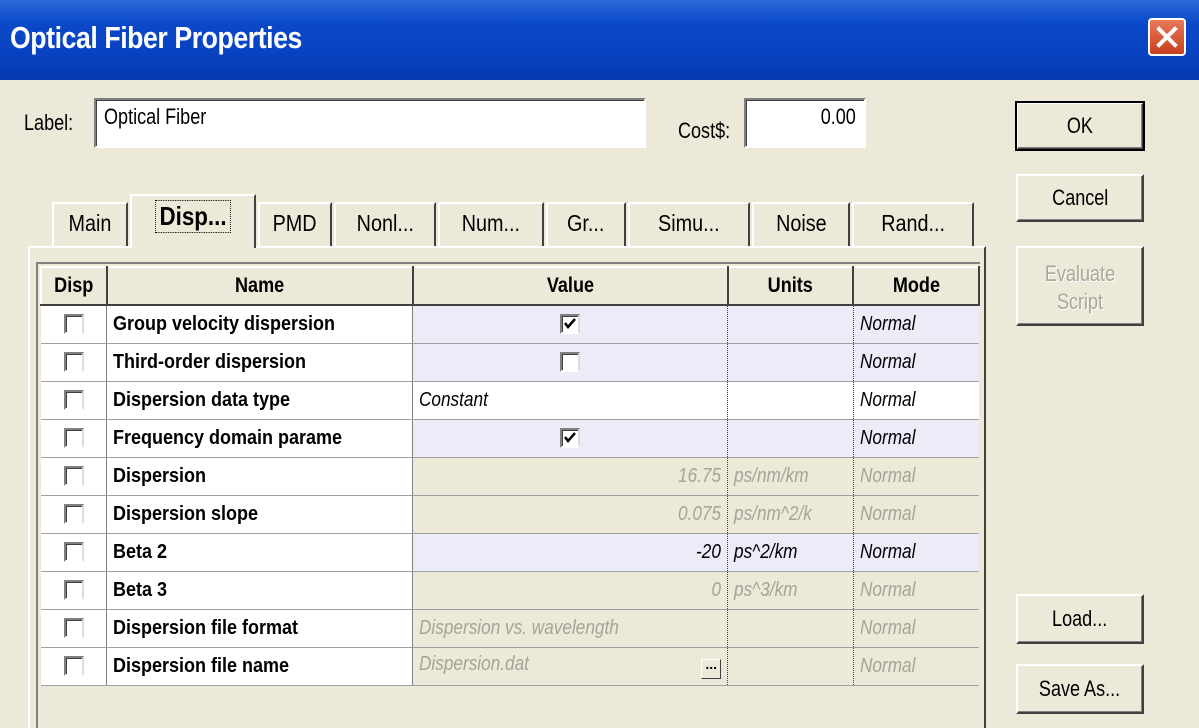 The height and width of the screenshot is (728, 1199). Describe the element at coordinates (228, 437) in the screenshot. I see `property-name: Frequency domain parame` at that location.